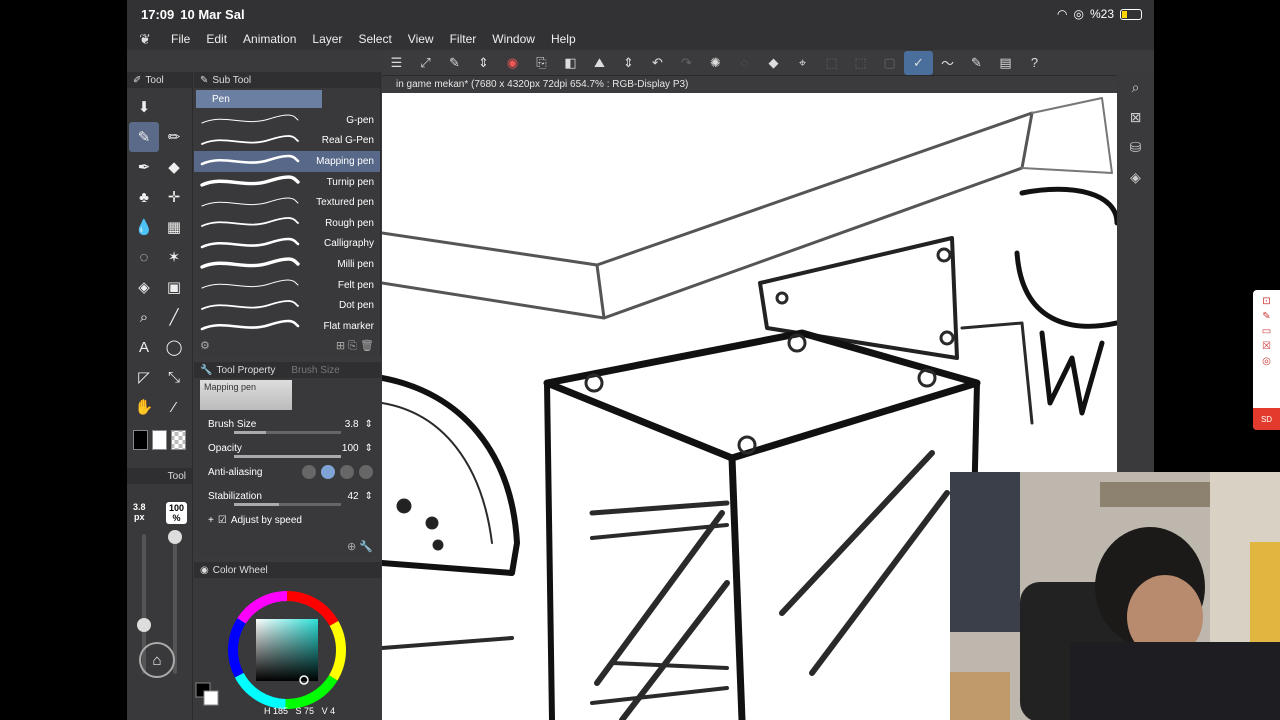 This screenshot has width=1280, height=720. Describe the element at coordinates (157, 660) in the screenshot. I see `modifier-key-icon: ⌂` at that location.